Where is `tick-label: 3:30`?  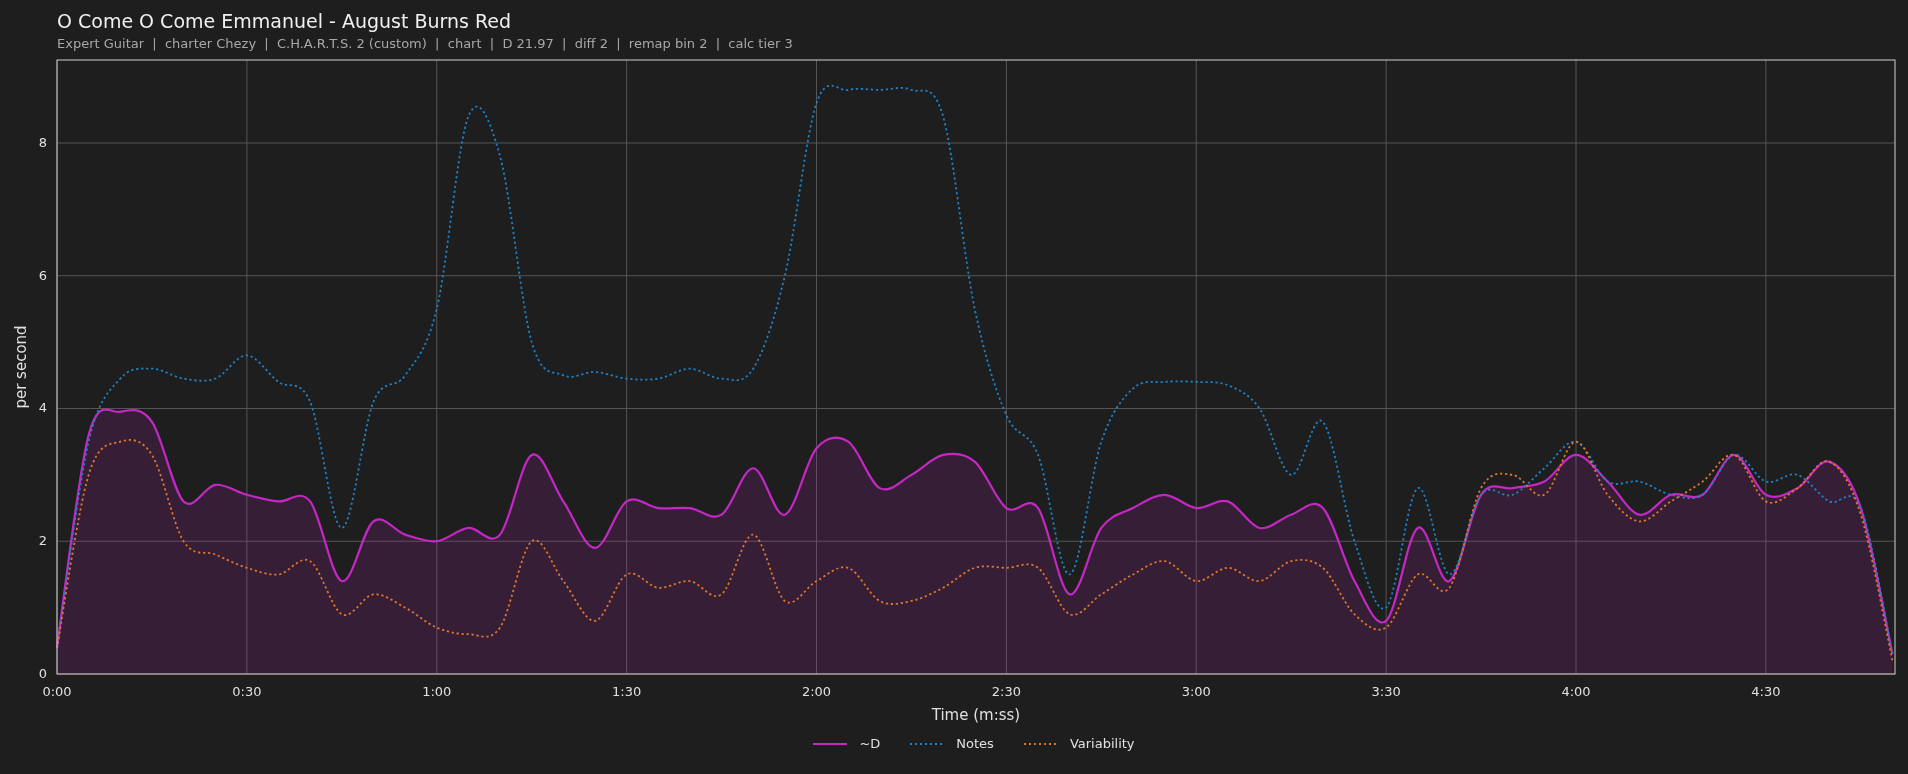
tick-label: 3:30 is located at coordinates (1386, 691).